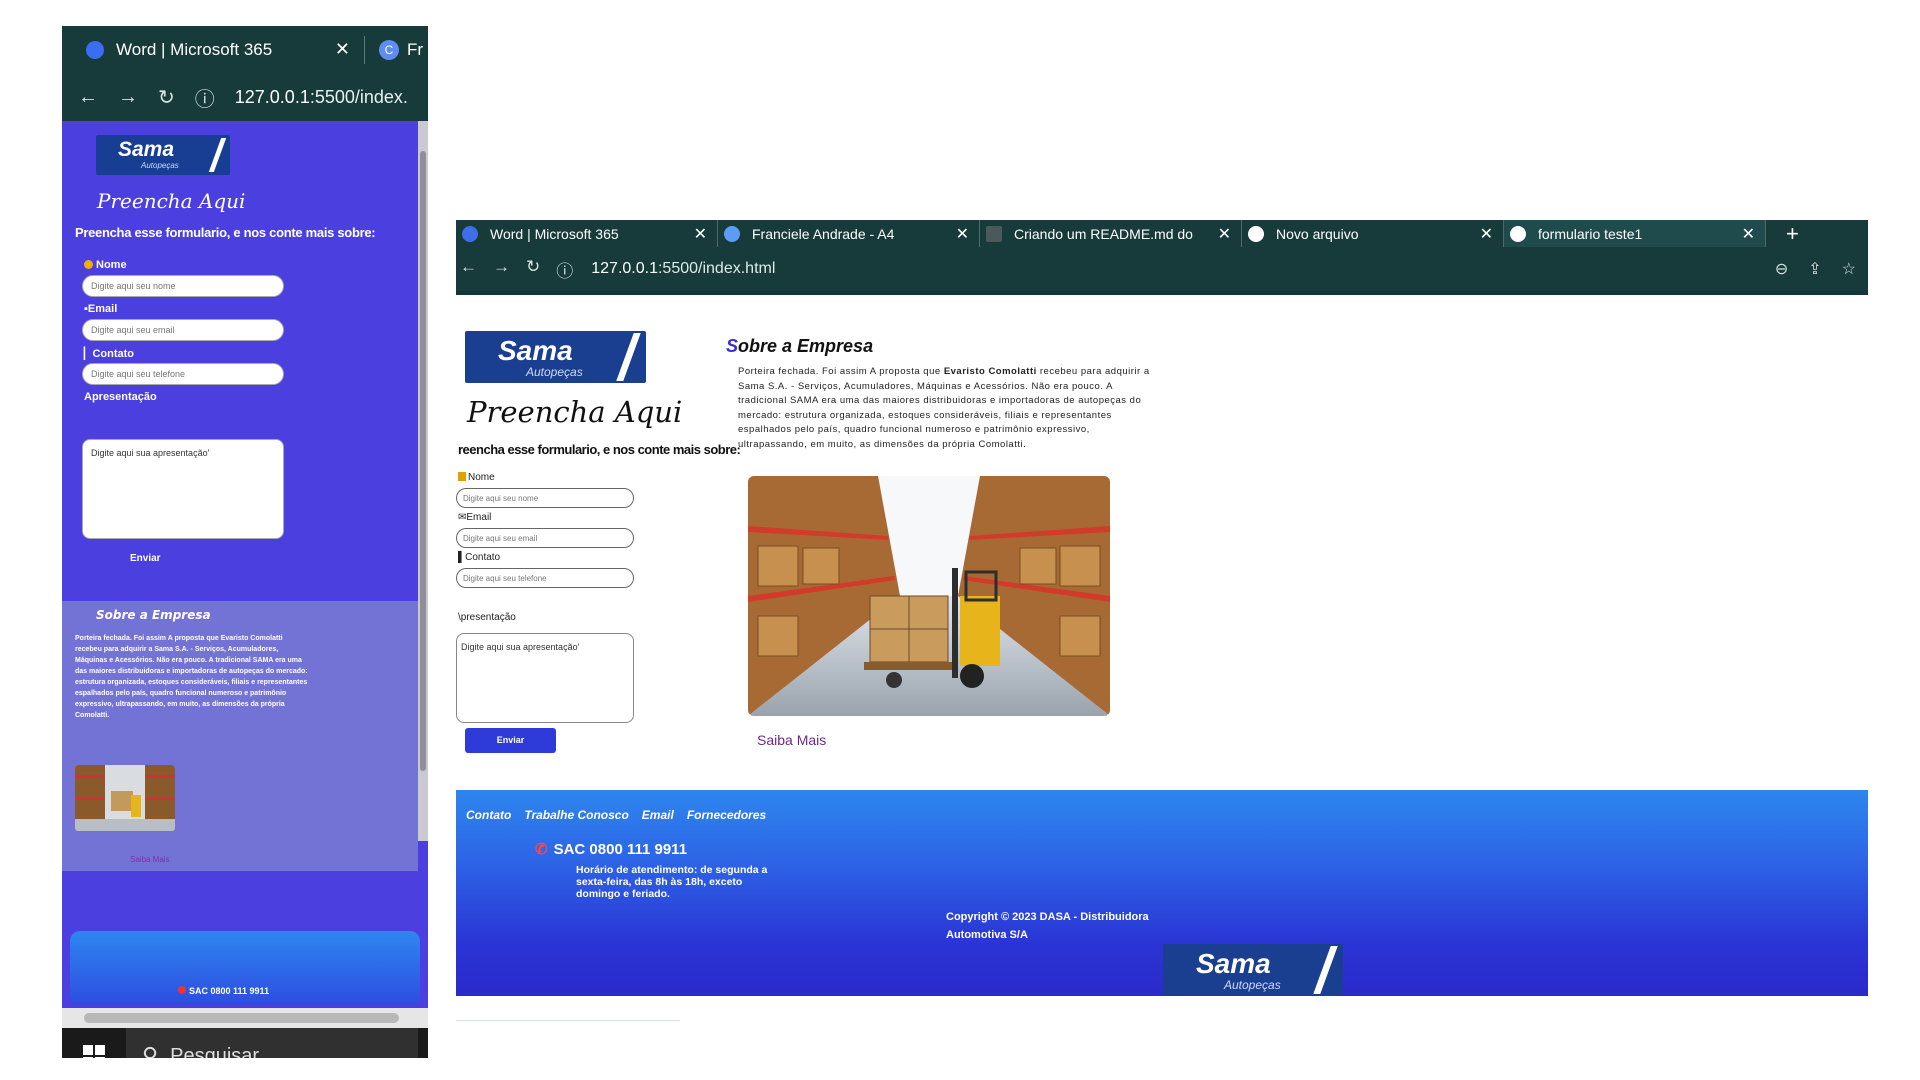 The width and height of the screenshot is (1920, 1080). Describe the element at coordinates (541, 849) in the screenshot. I see `phone-icon: ✆` at that location.